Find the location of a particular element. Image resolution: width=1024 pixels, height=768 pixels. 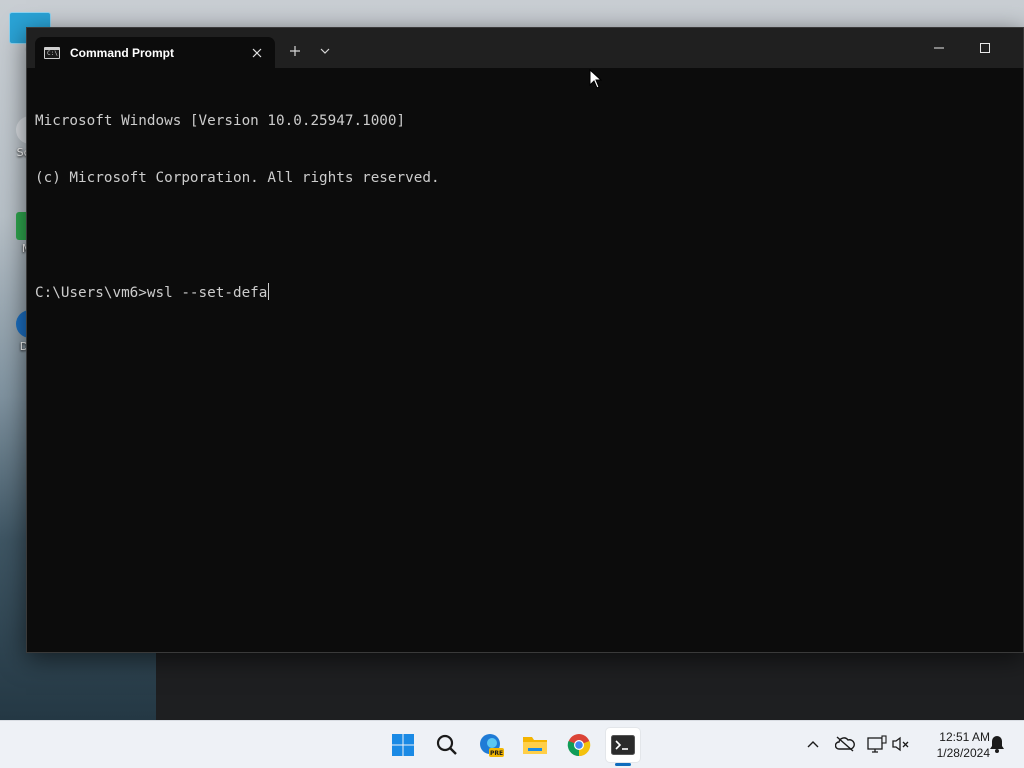

clock-date: 1/28/2024 is located at coordinates (963, 753).